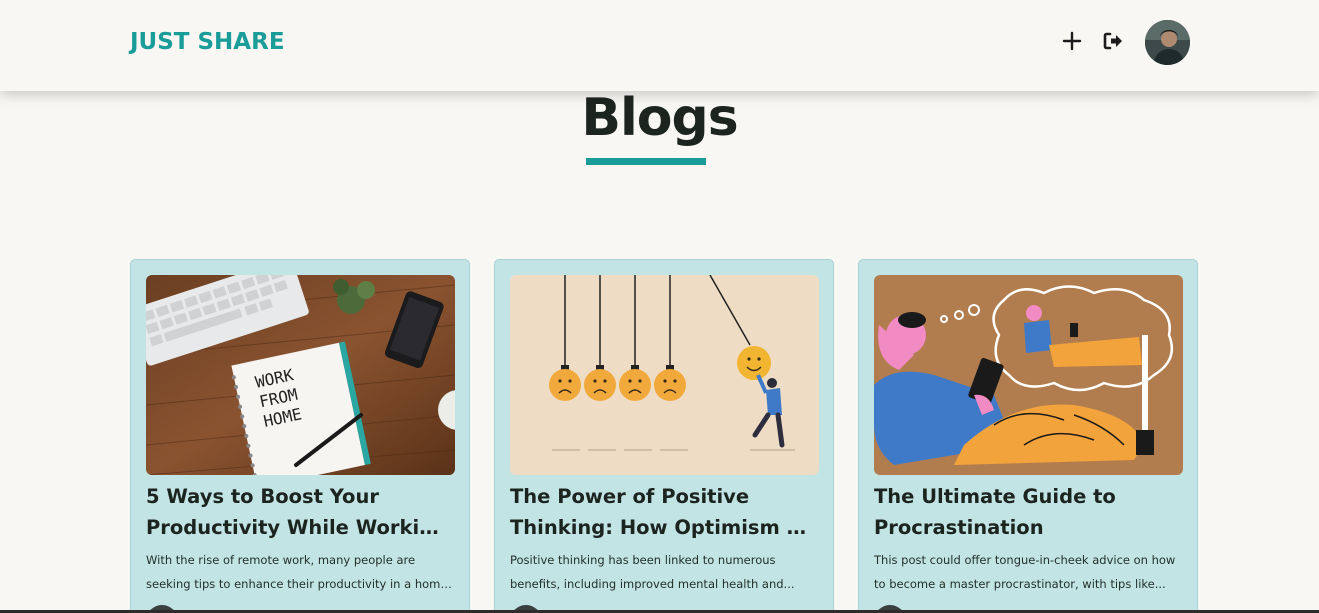 The height and width of the screenshot is (613, 1319). What do you see at coordinates (1028, 375) in the screenshot?
I see `procrastination-illustration-image` at bounding box center [1028, 375].